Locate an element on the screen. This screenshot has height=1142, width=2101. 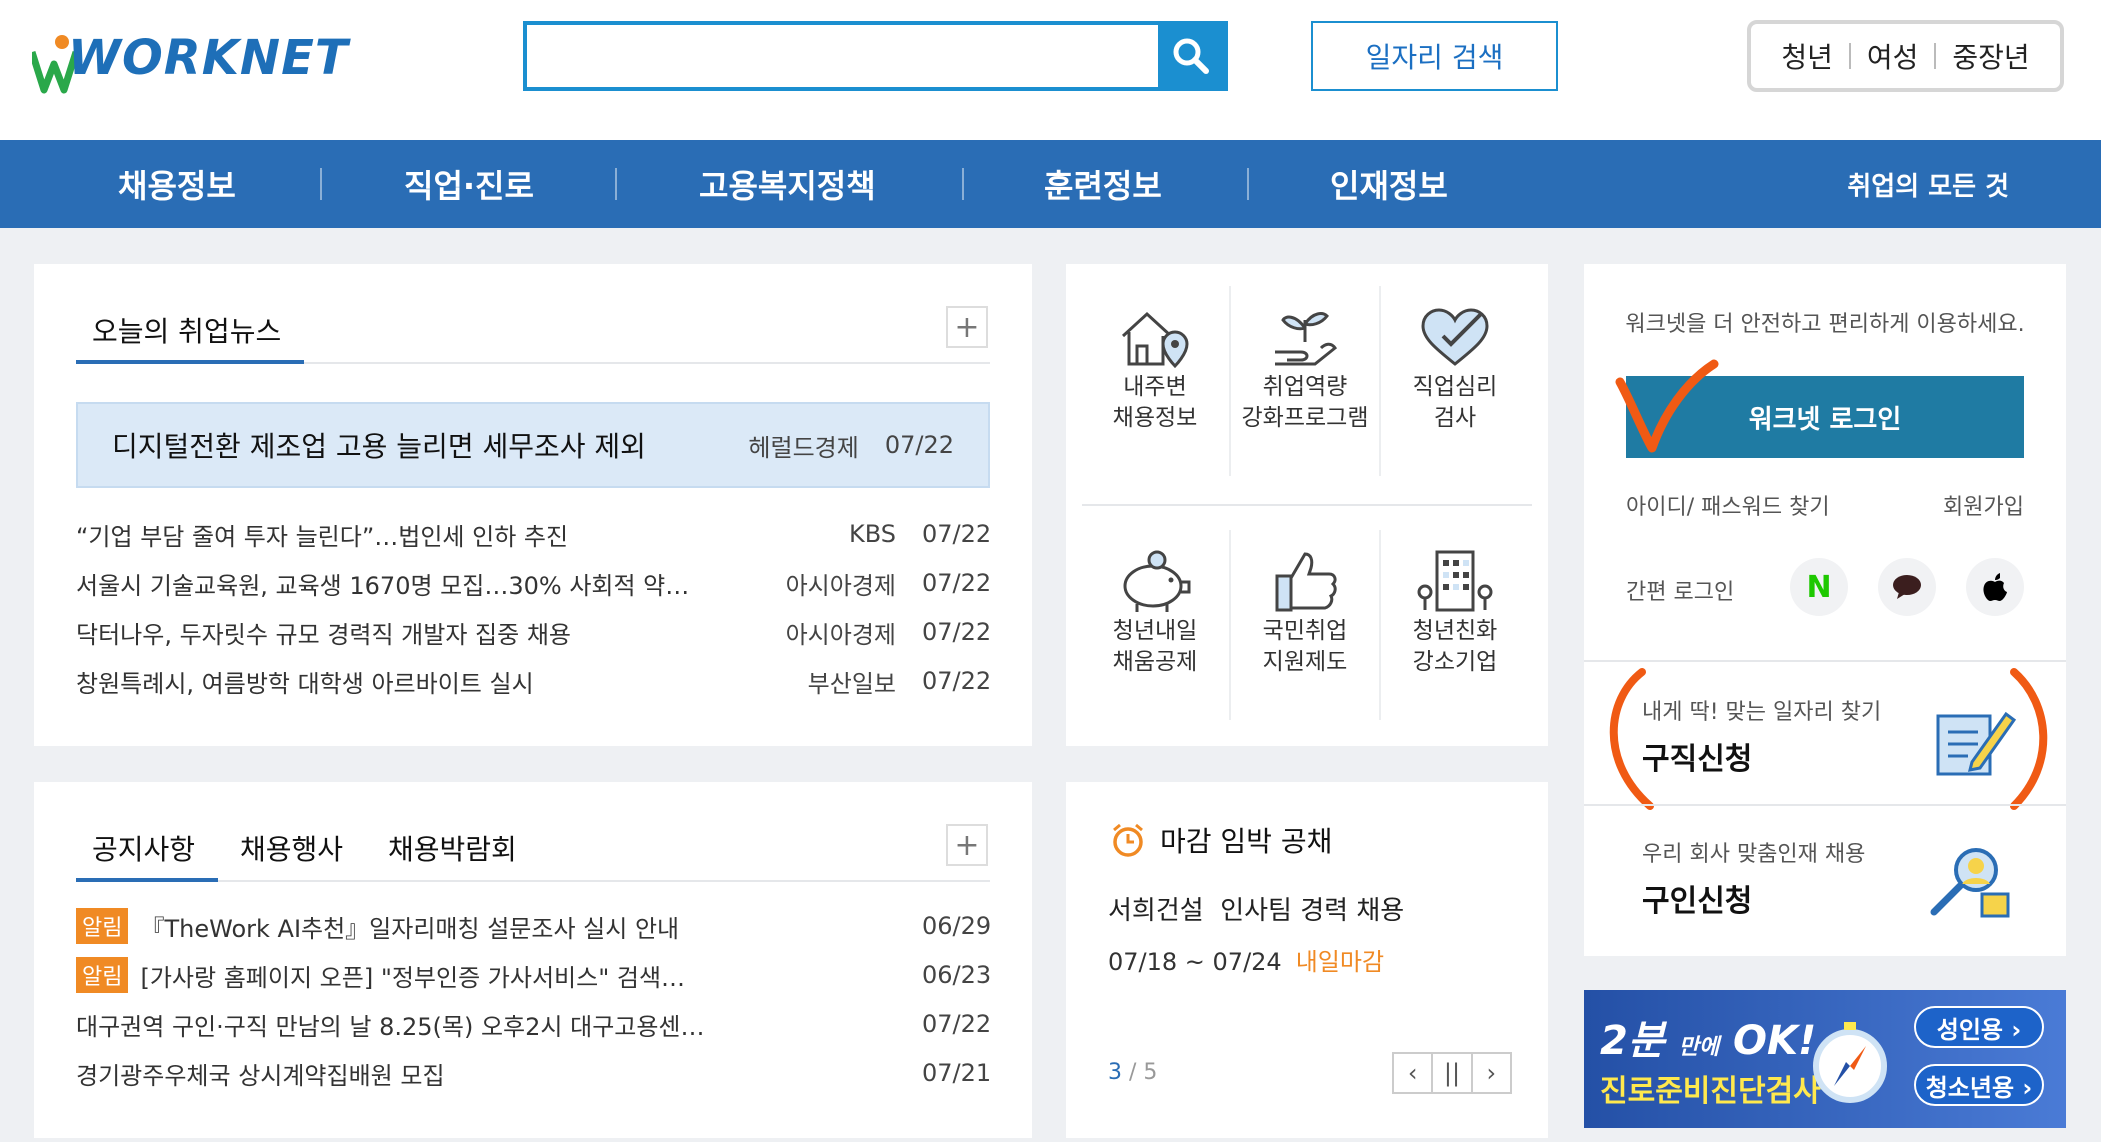
news-row: “기업 부담 줄여 투자 늘린다”…법인세 인하 추진 KBS 07/22 is located at coordinates (534, 534).